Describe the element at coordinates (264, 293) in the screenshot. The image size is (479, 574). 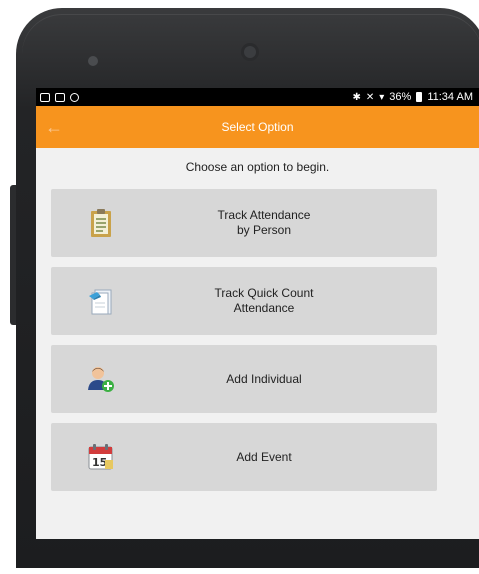
I see `option-label-line1: Track Quick Count` at that location.